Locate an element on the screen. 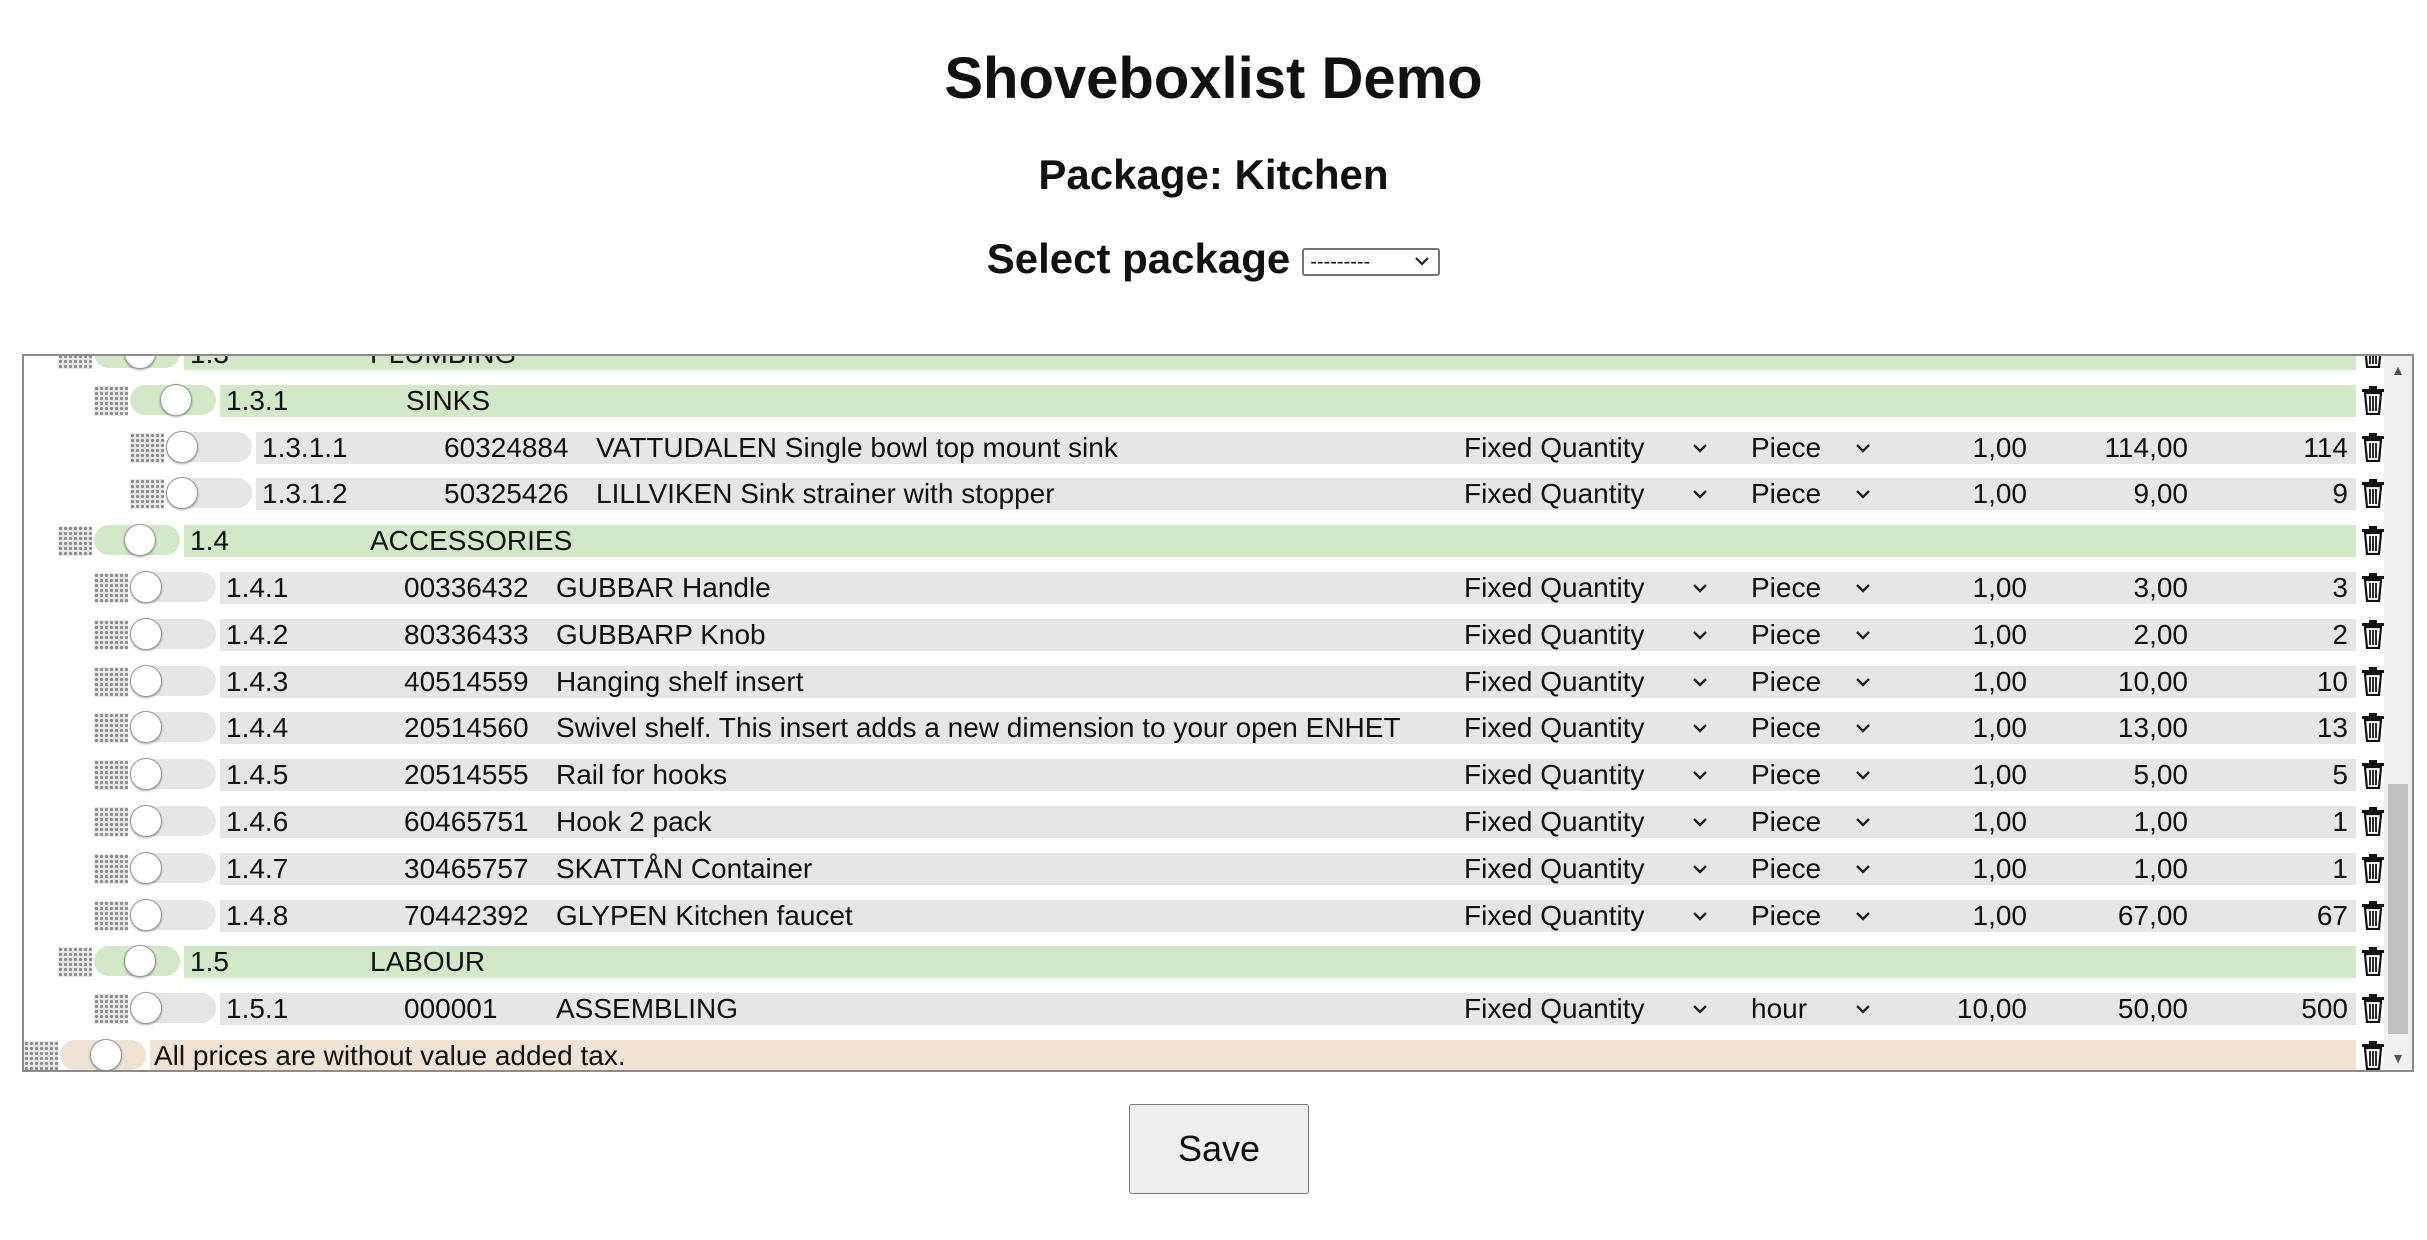 The image size is (2427, 1240). row-number: 1.4.7 is located at coordinates (257, 868).